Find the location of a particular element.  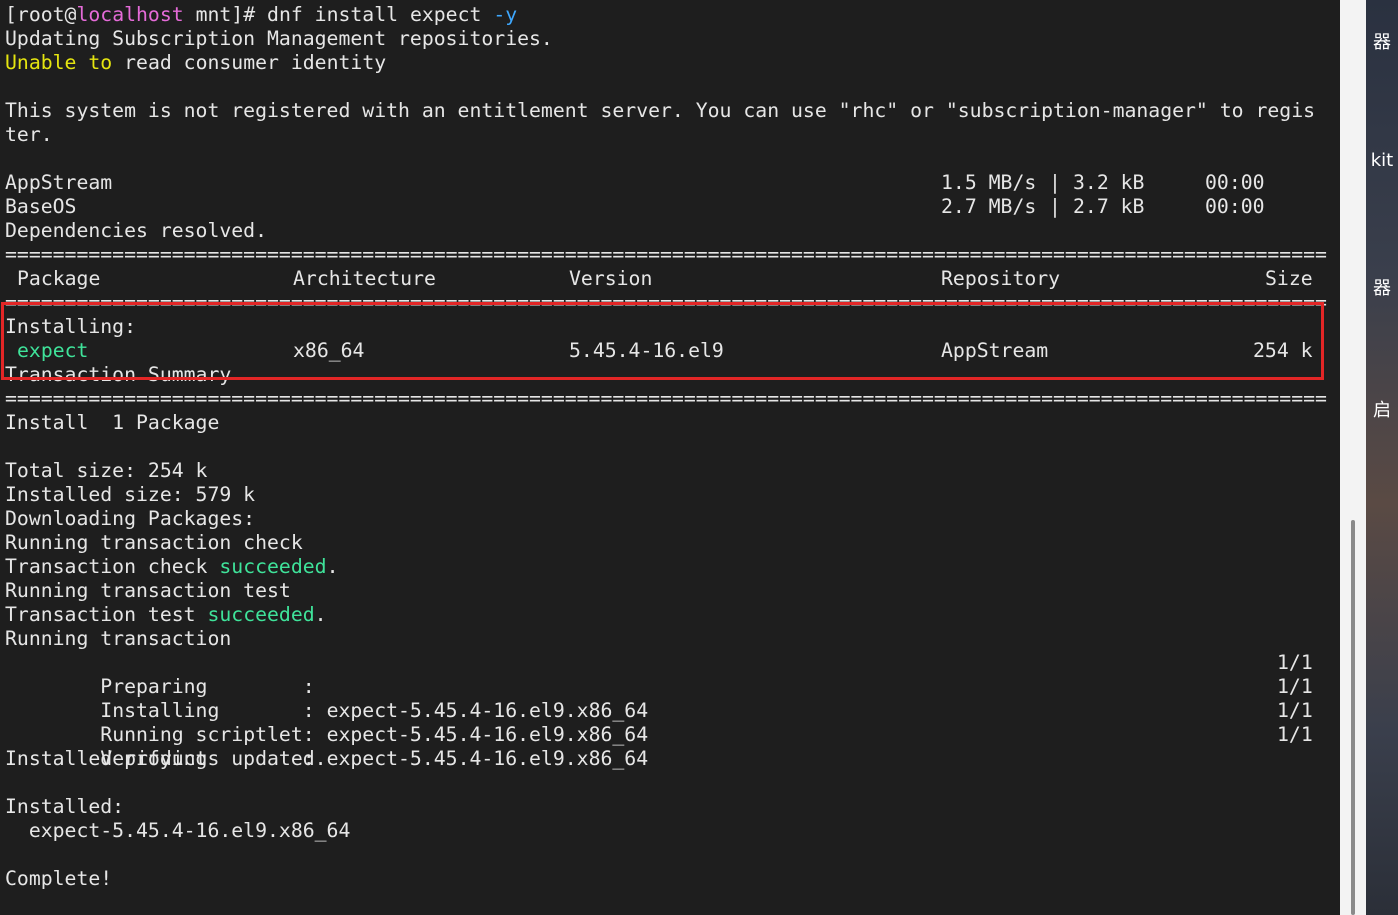

desktop-background-strip: 器 kit 器 启 is located at coordinates (1382, 457).